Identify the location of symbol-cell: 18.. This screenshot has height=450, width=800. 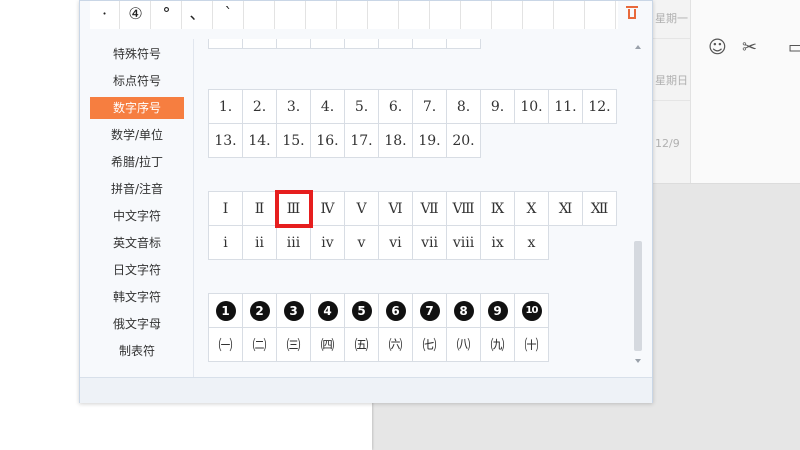
(395, 140).